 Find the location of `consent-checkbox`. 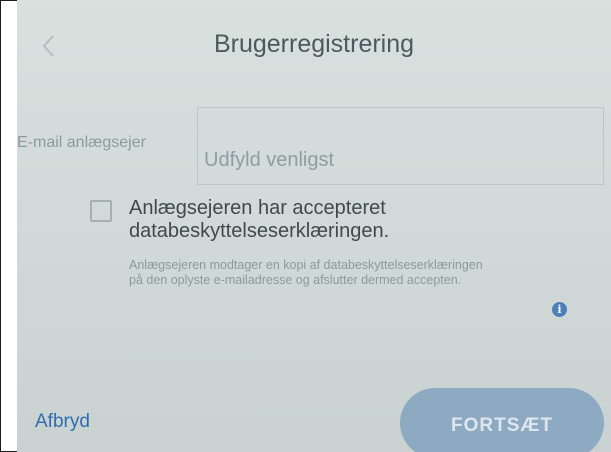

consent-checkbox is located at coordinates (101, 211).